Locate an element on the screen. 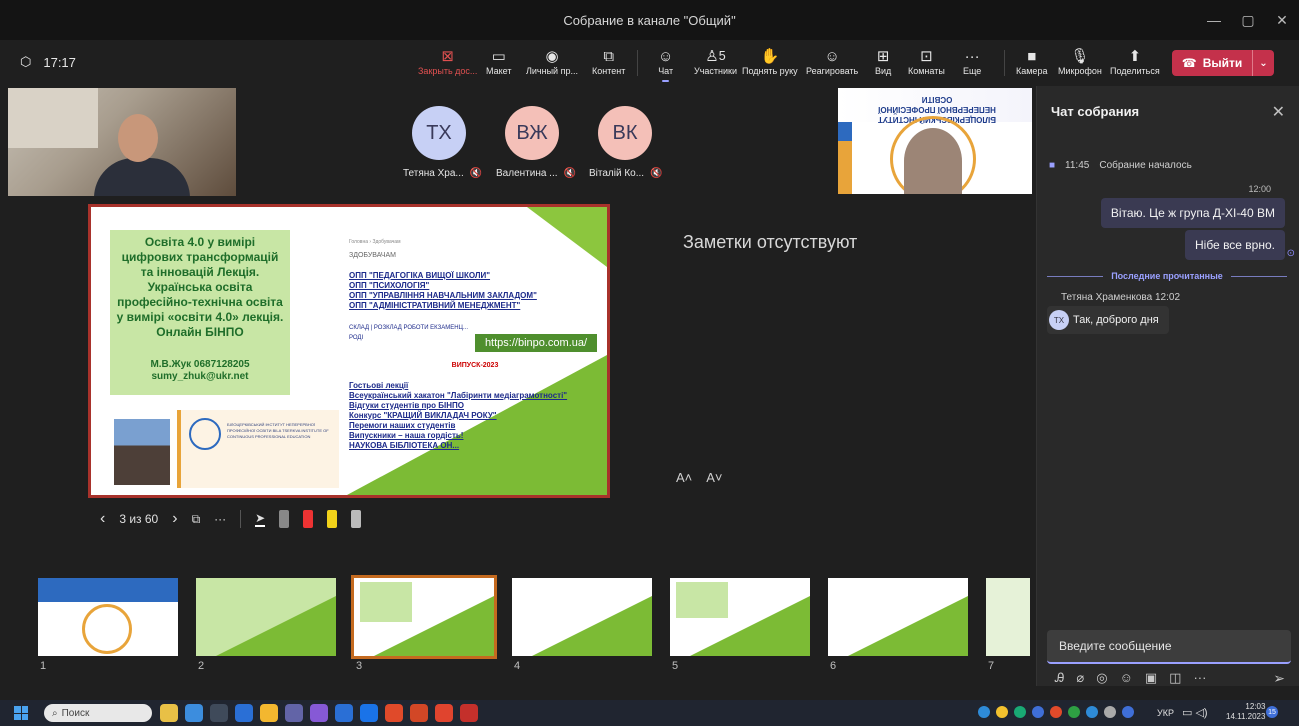 This screenshot has width=1299, height=726. slide-contact: М.В.Жук 0687128205 sumy_zhuk@ukr.net is located at coordinates (200, 371).